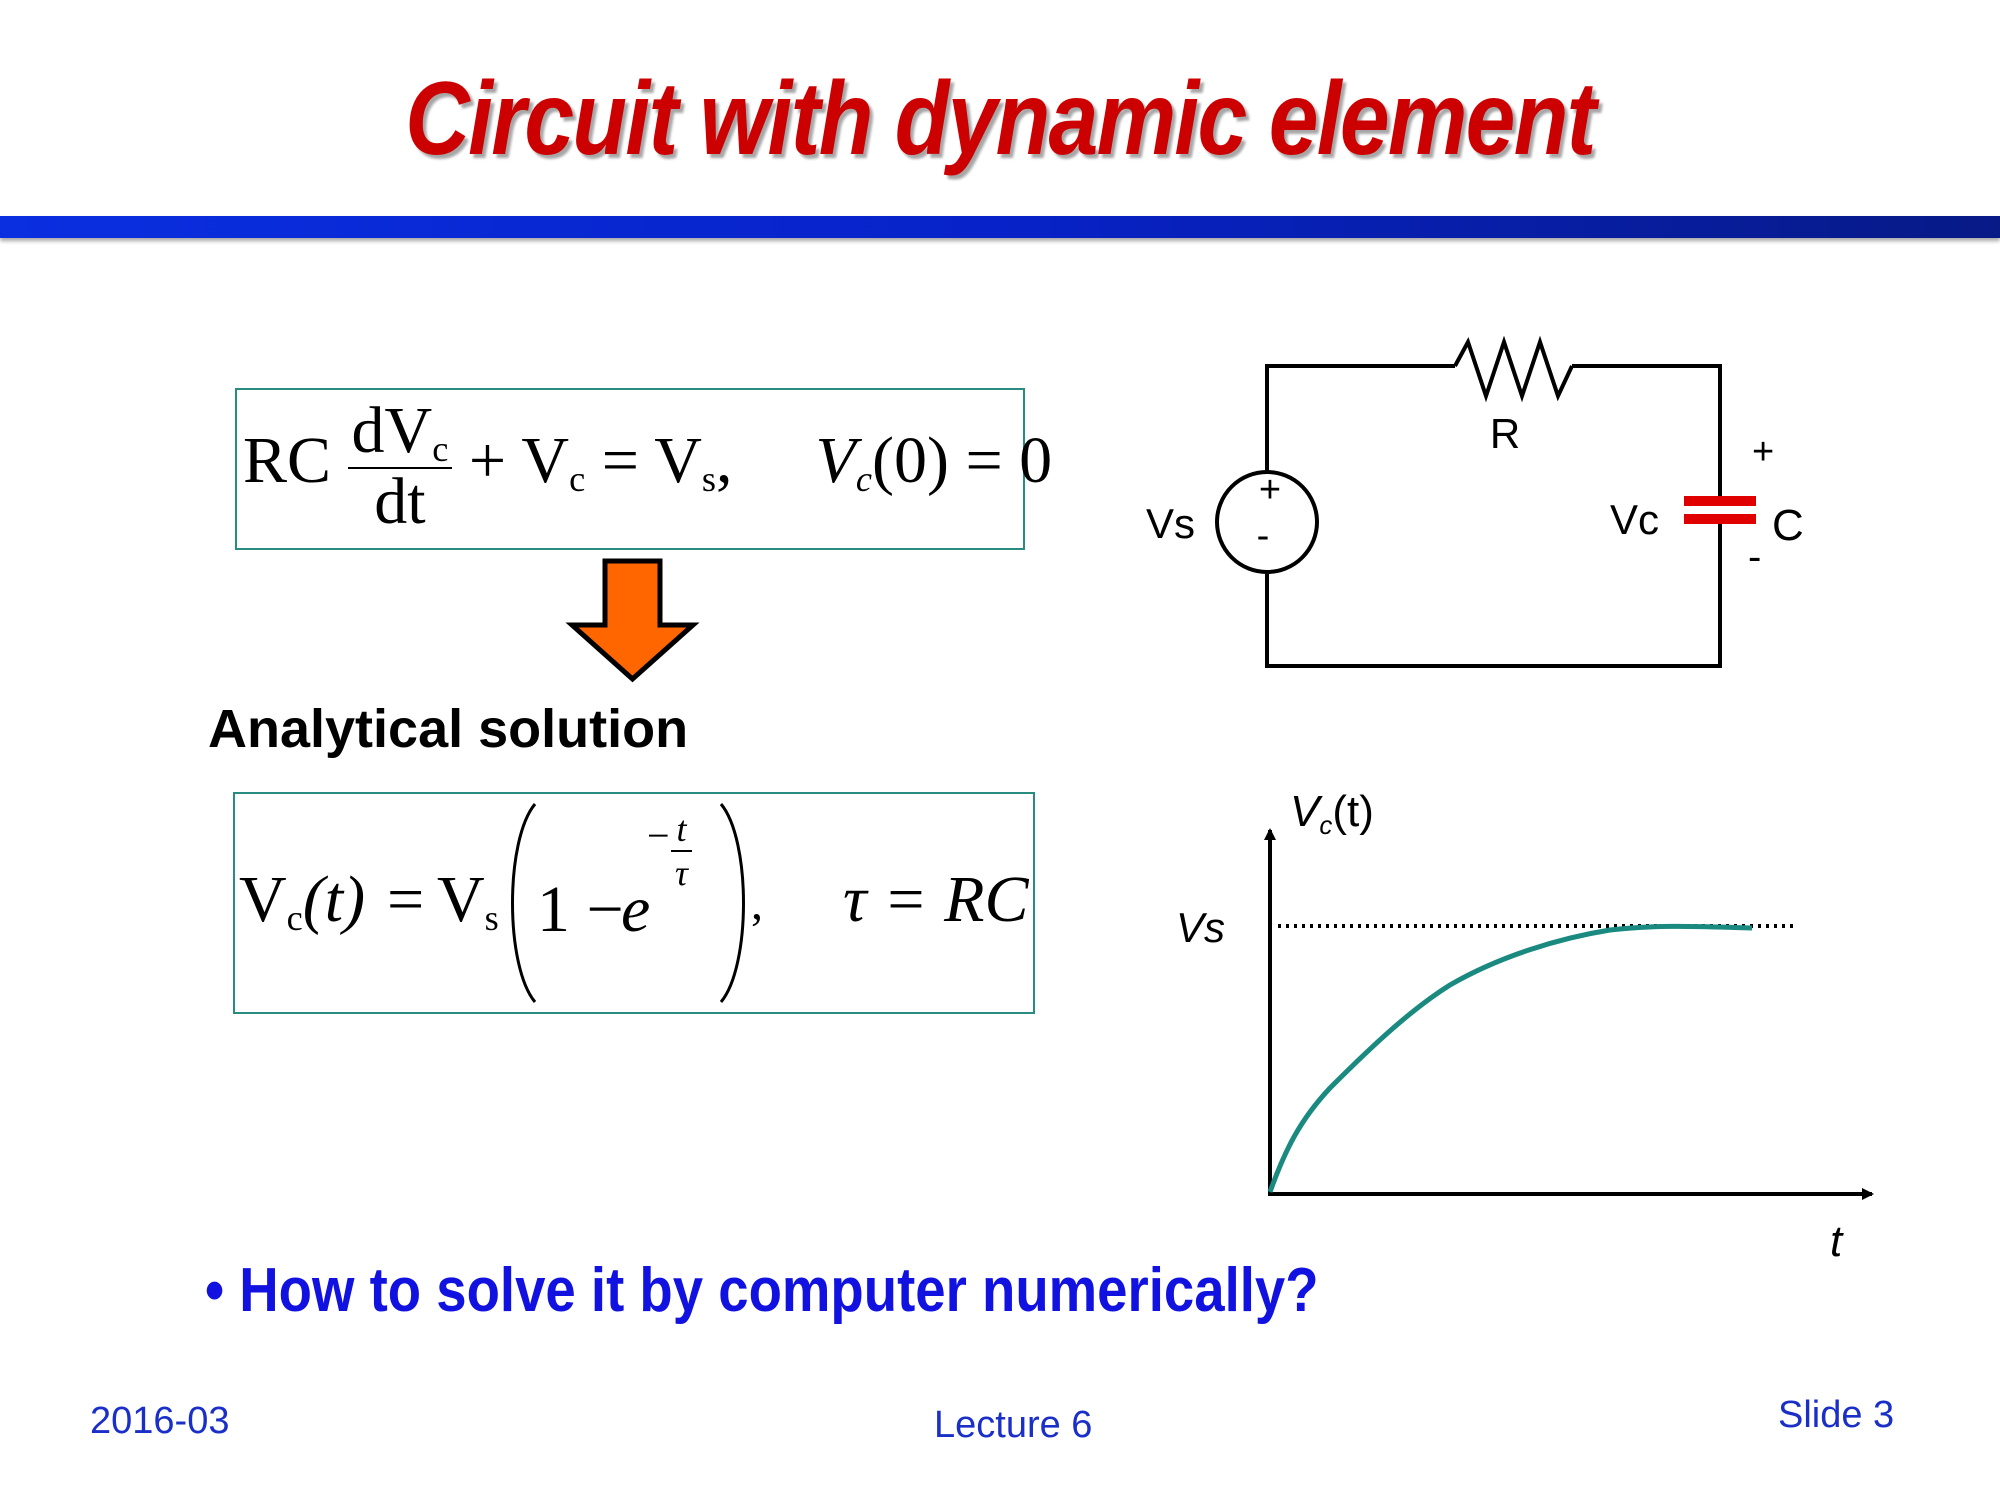 Image resolution: width=2000 pixels, height=1500 pixels. What do you see at coordinates (1836, 1415) in the screenshot?
I see `footer-slide-number: Slide 3` at bounding box center [1836, 1415].